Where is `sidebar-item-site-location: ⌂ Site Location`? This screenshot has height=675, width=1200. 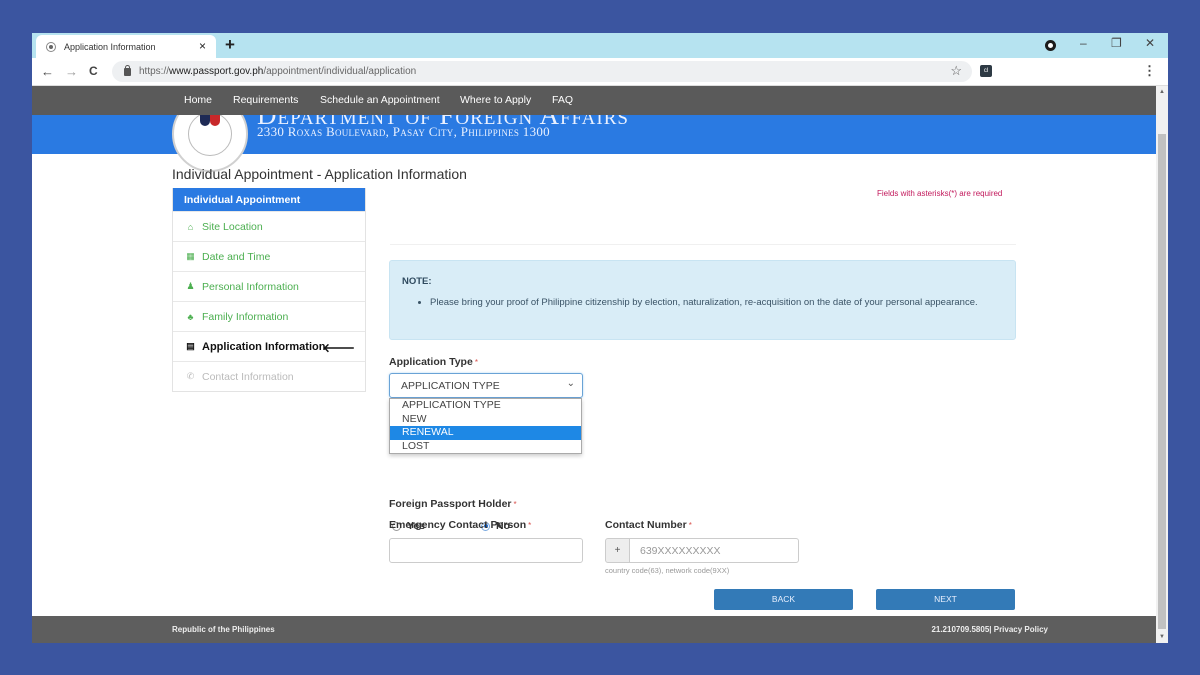 sidebar-item-site-location: ⌂ Site Location is located at coordinates (269, 226).